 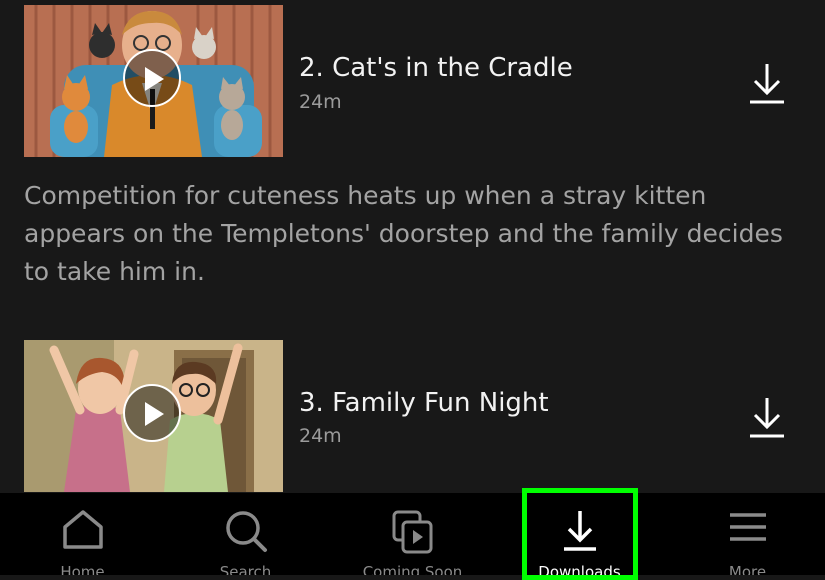 What do you see at coordinates (436, 68) in the screenshot?
I see `episode-title: 2. Cat's in the Cradle` at bounding box center [436, 68].